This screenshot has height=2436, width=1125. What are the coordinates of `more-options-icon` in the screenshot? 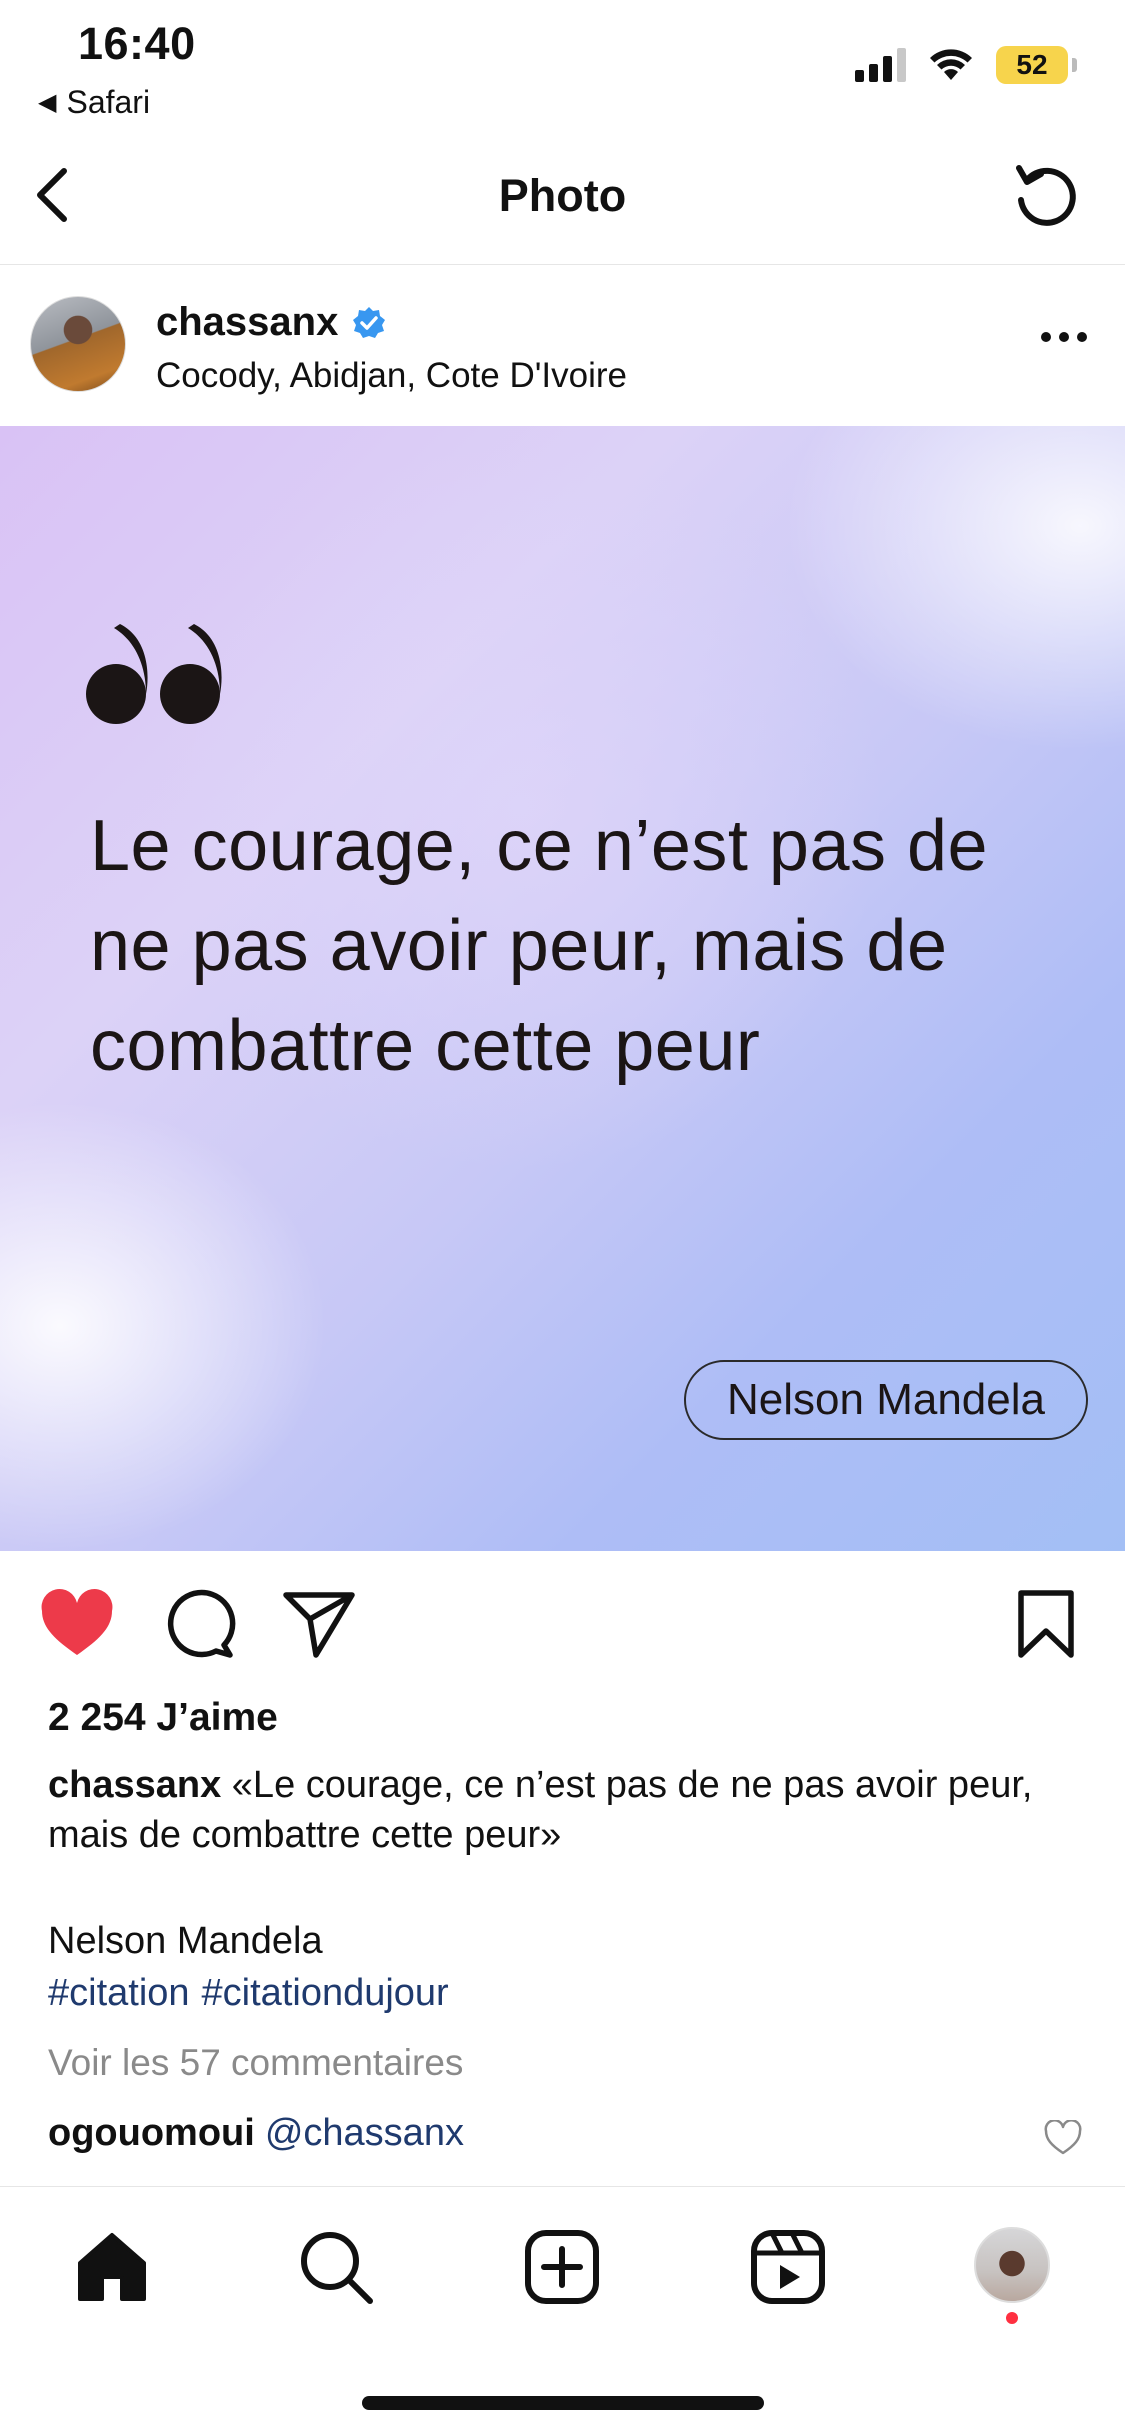 It's located at (1064, 337).